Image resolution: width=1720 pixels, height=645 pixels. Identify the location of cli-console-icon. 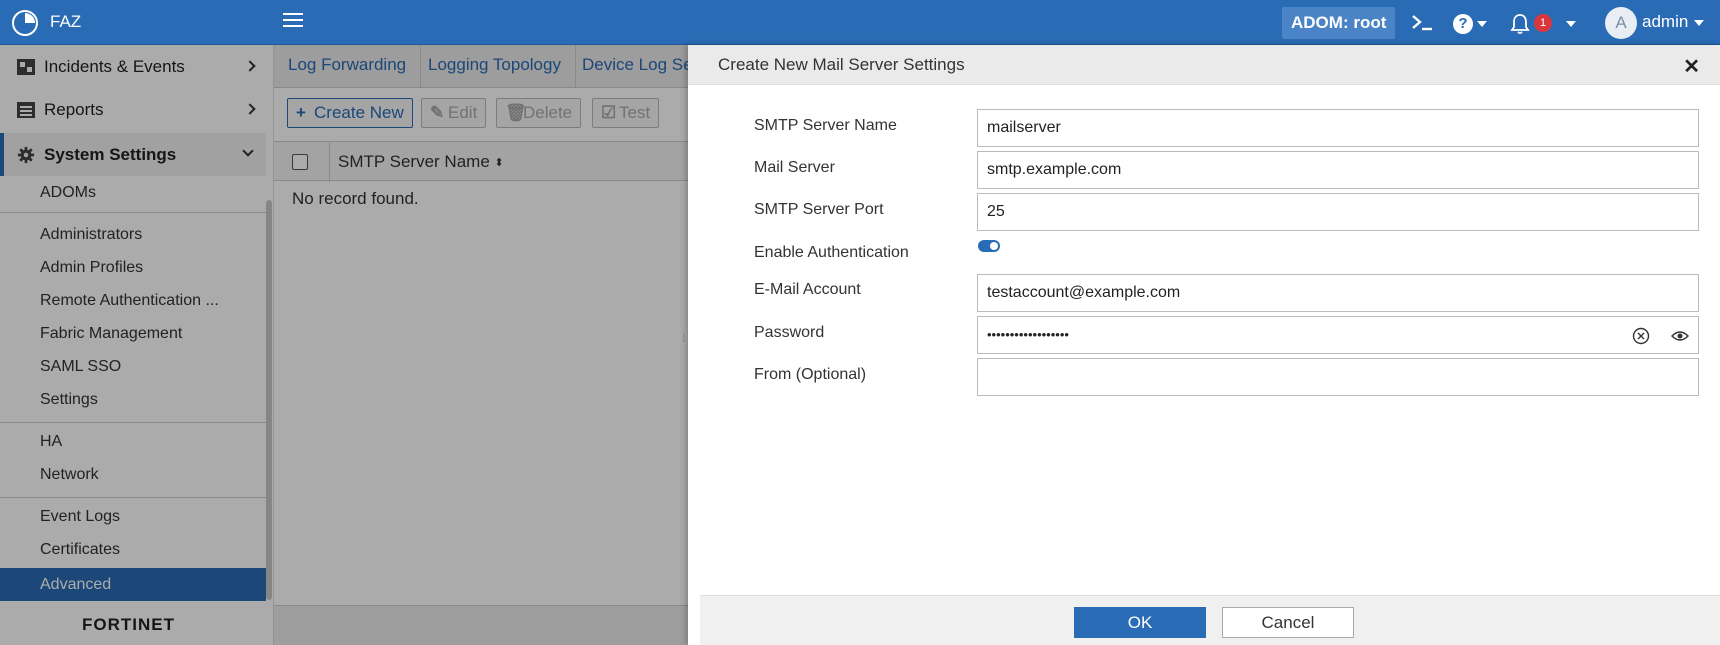
(1422, 23).